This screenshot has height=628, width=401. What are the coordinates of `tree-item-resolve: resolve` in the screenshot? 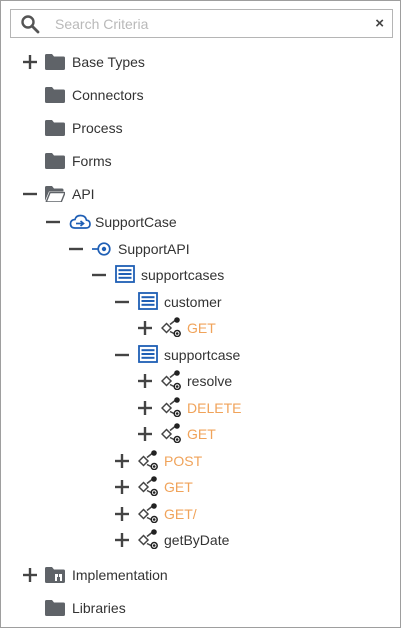 It's located at (209, 381).